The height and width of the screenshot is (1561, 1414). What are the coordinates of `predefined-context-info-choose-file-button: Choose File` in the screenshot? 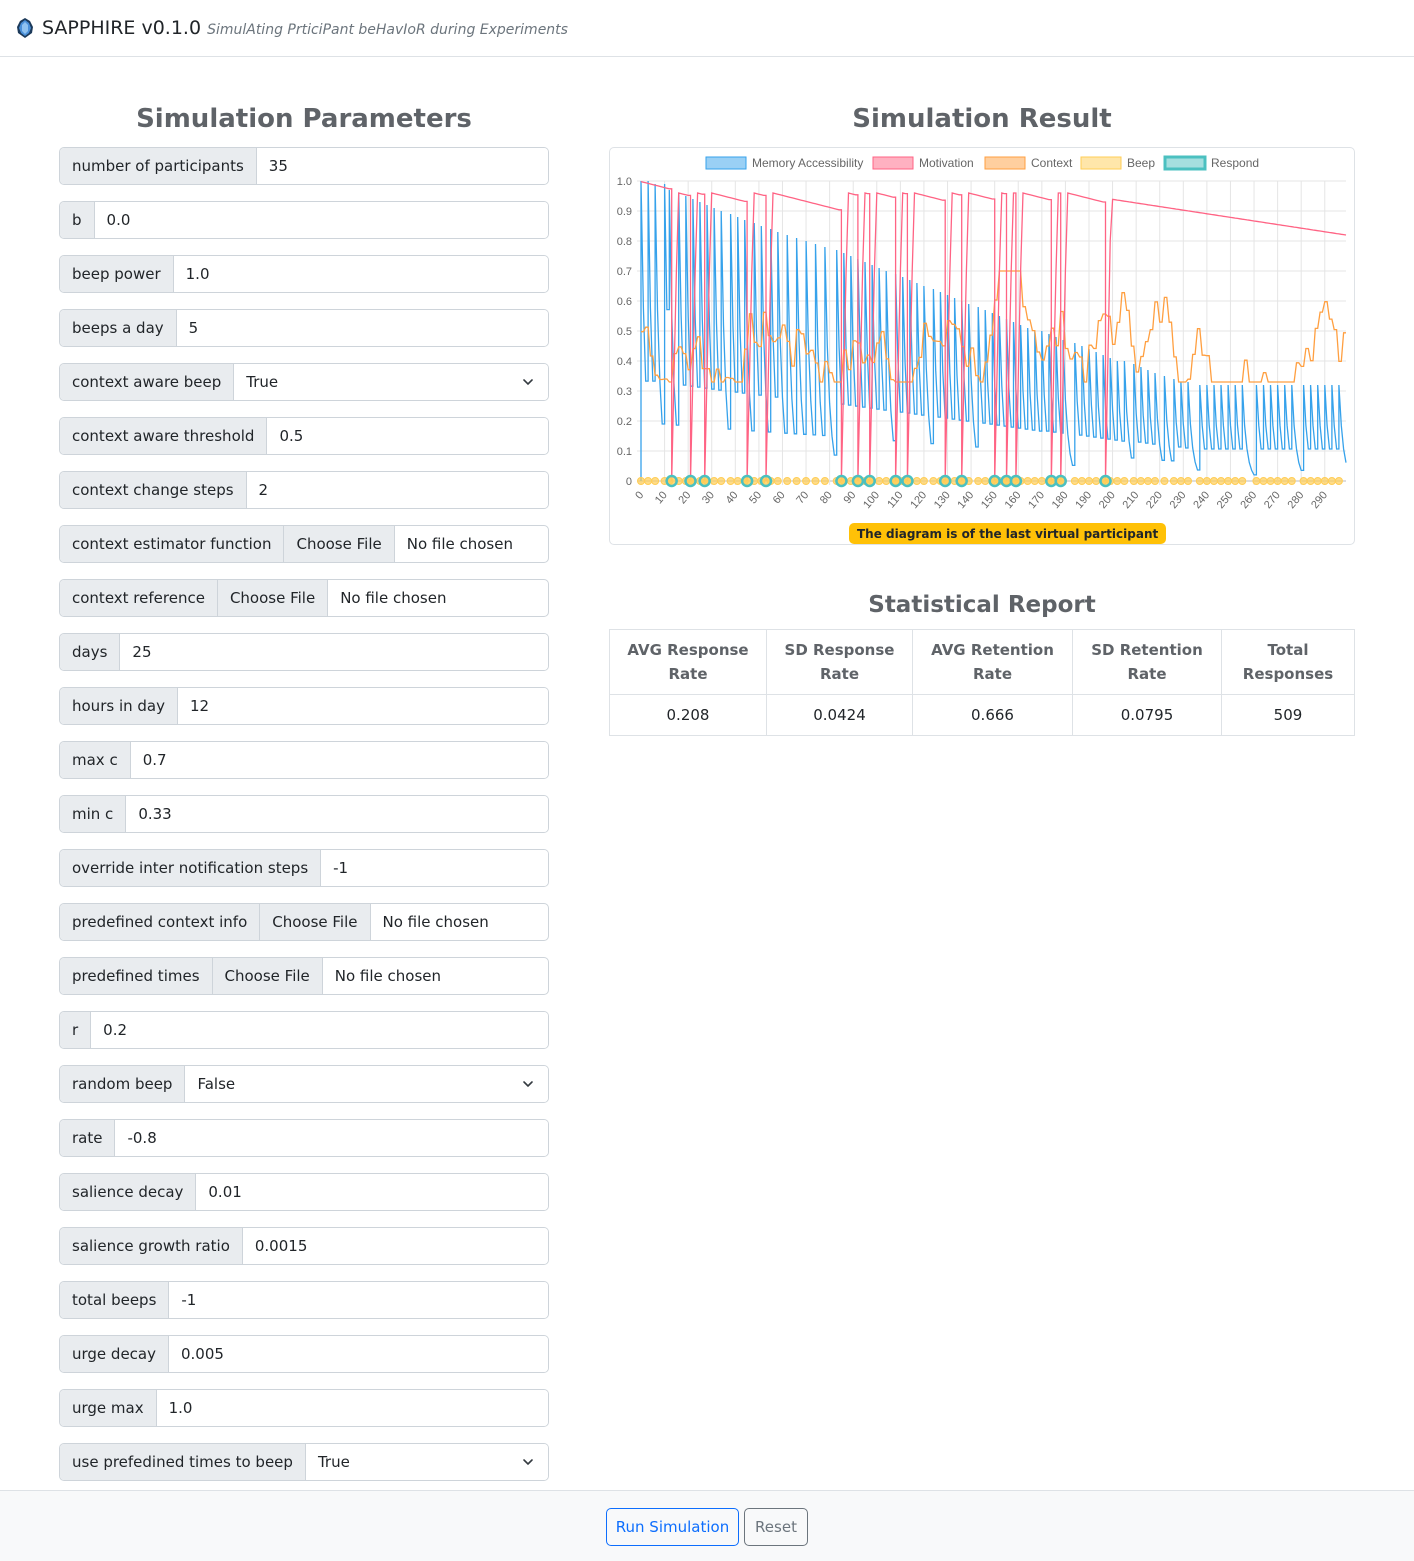 It's located at (315, 922).